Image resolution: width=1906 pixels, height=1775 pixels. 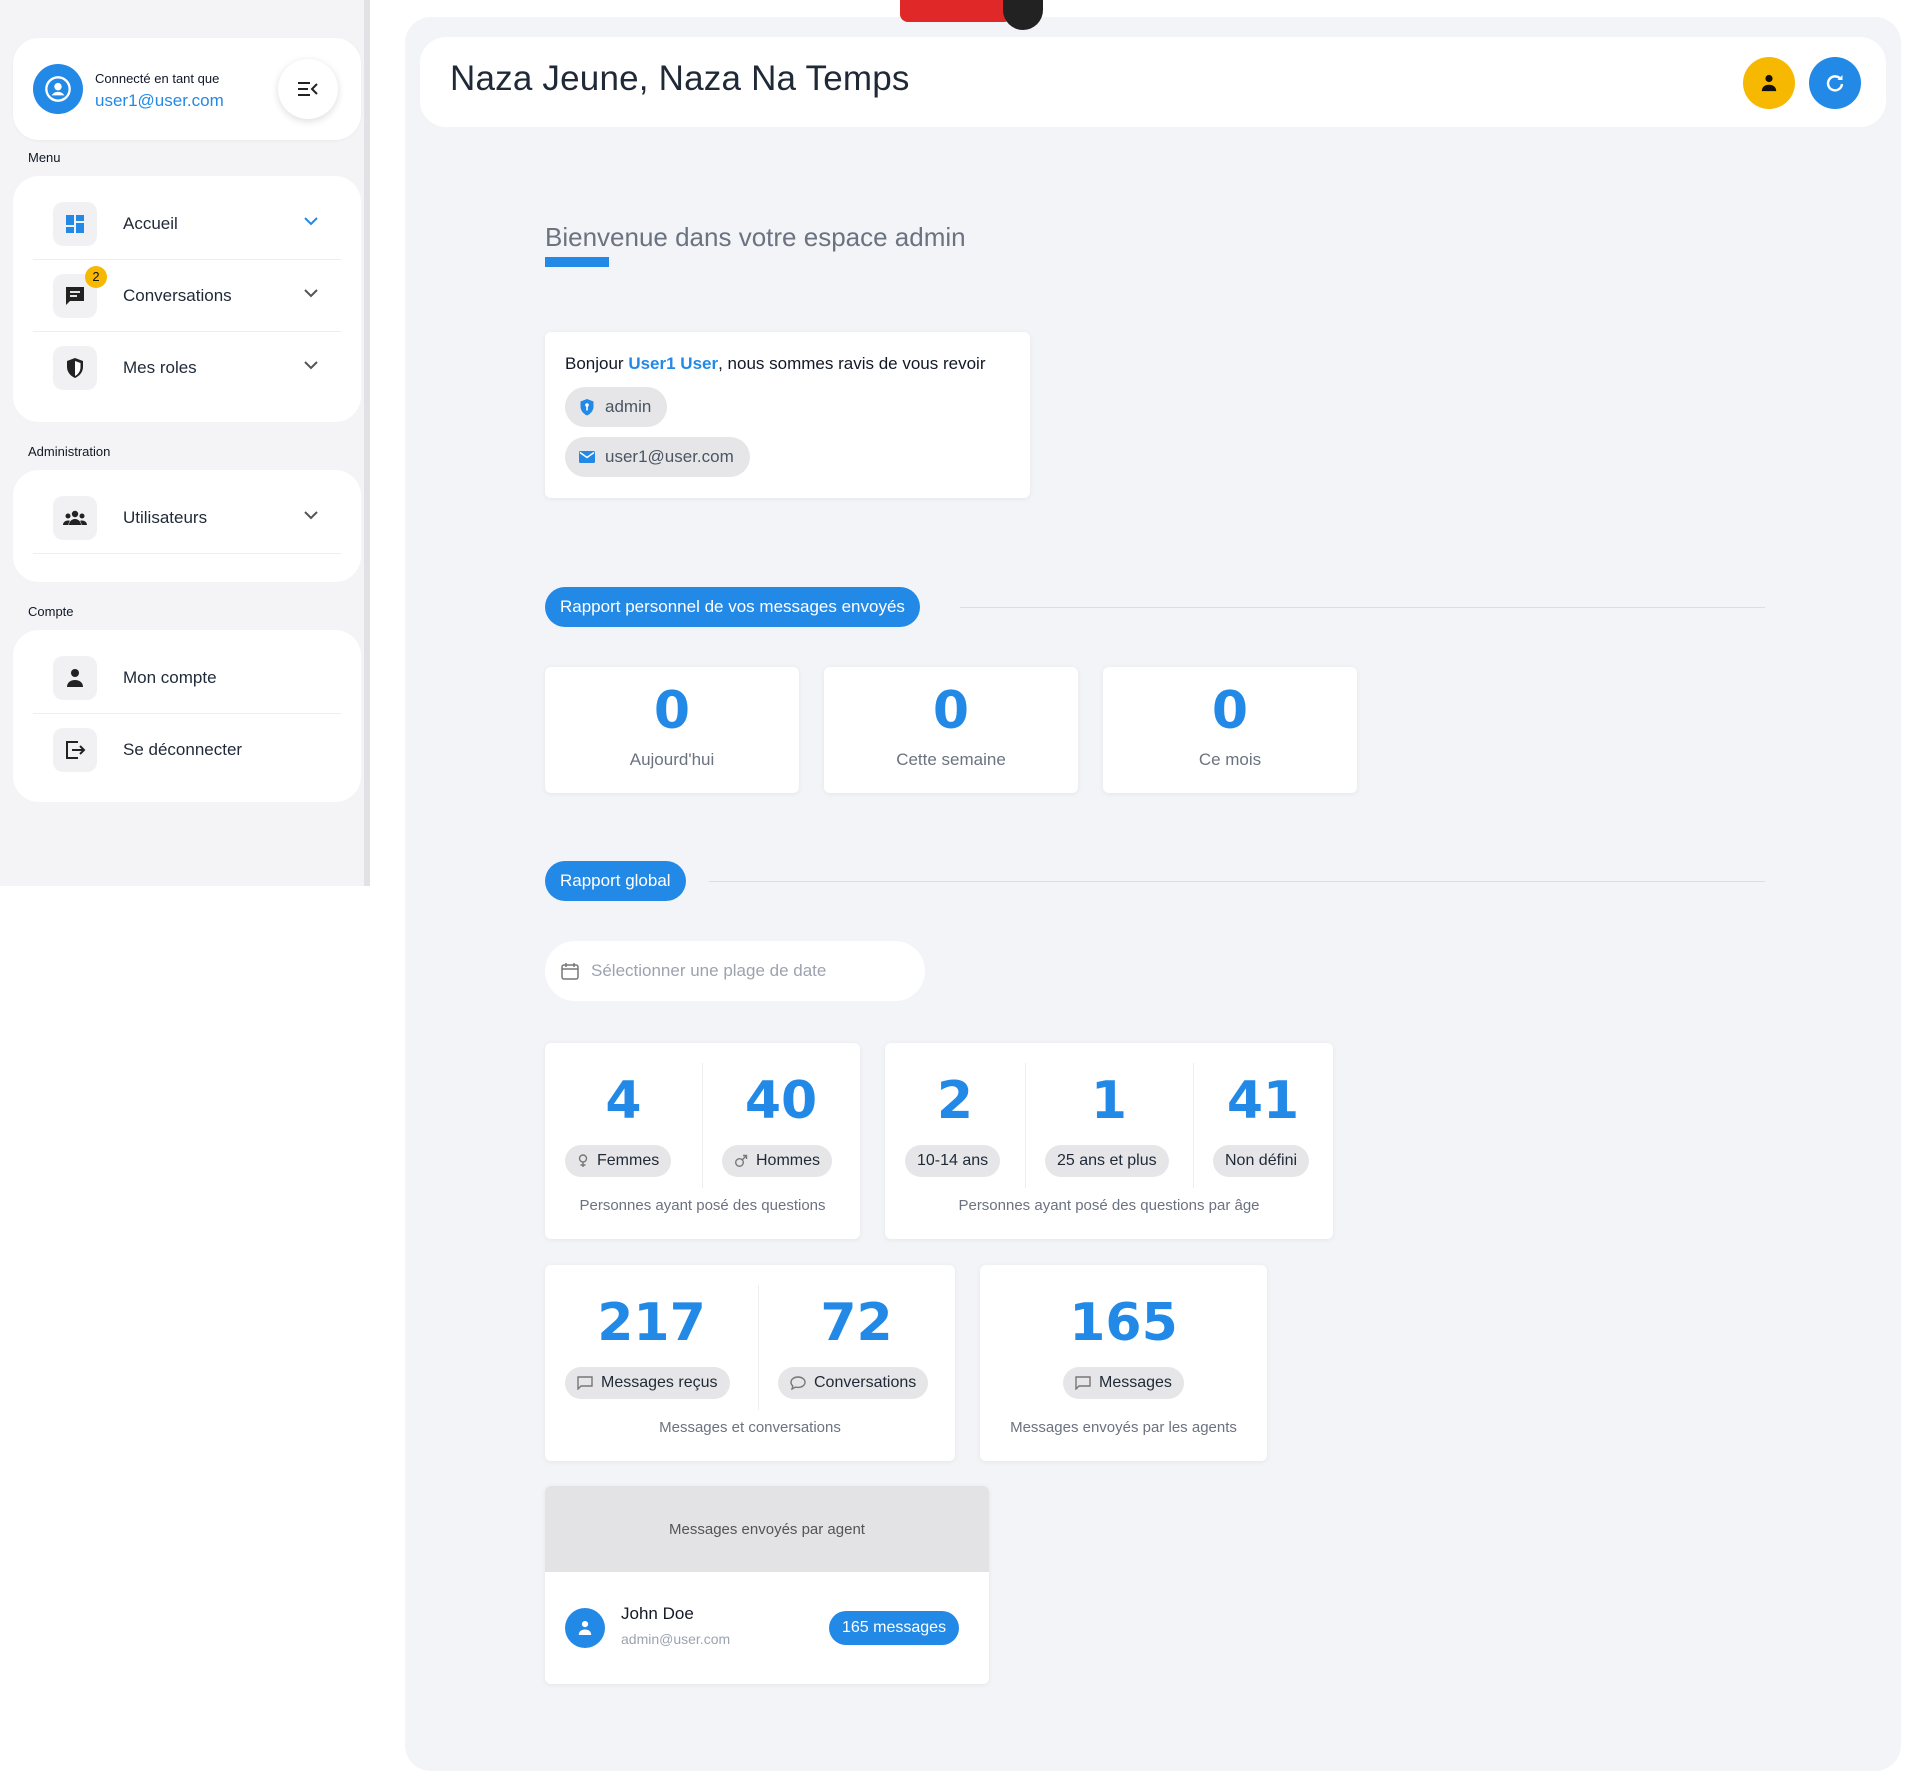 What do you see at coordinates (750, 1427) in the screenshot?
I see `messages-caption: Messages et conversations` at bounding box center [750, 1427].